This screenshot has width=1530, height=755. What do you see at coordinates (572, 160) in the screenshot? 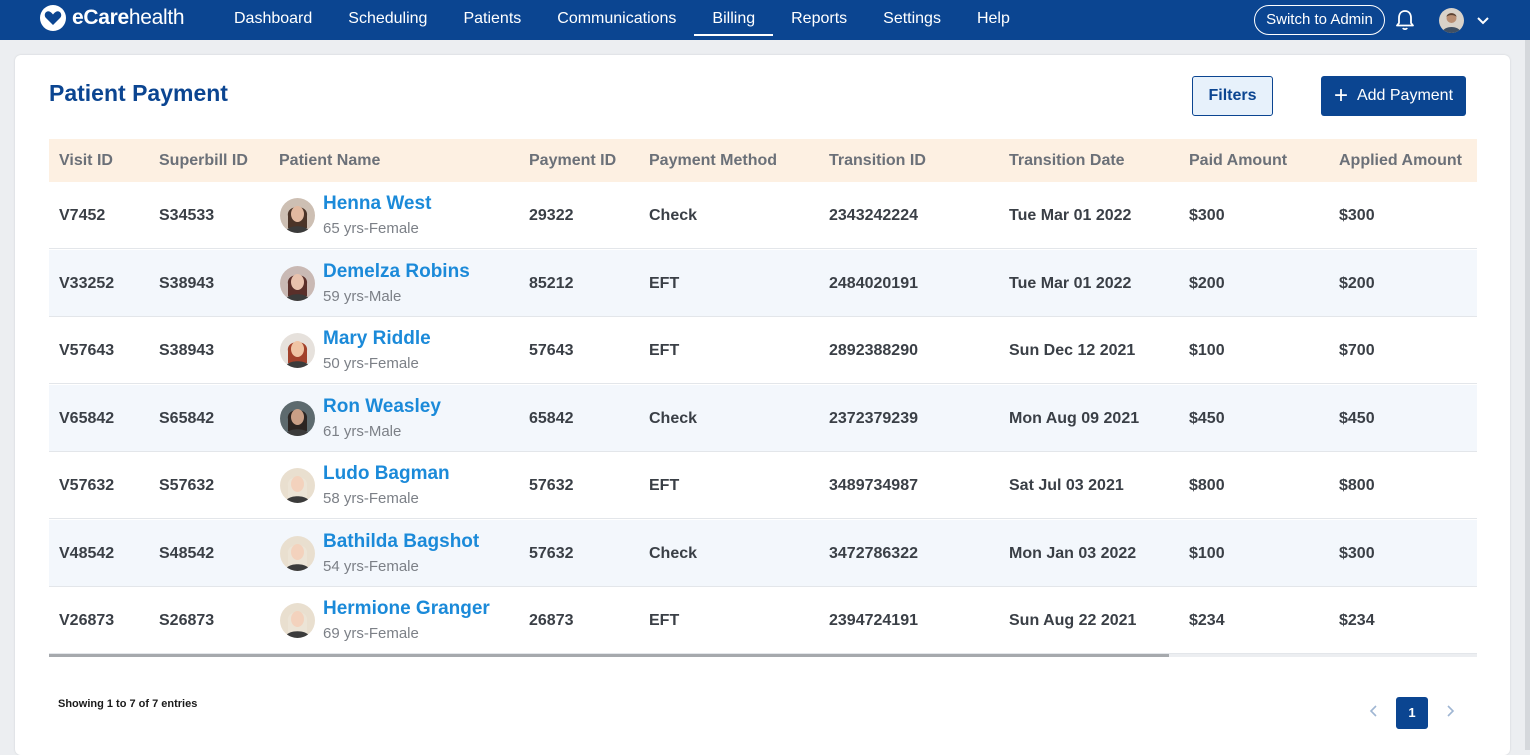
I see `column-header: Payment ID` at bounding box center [572, 160].